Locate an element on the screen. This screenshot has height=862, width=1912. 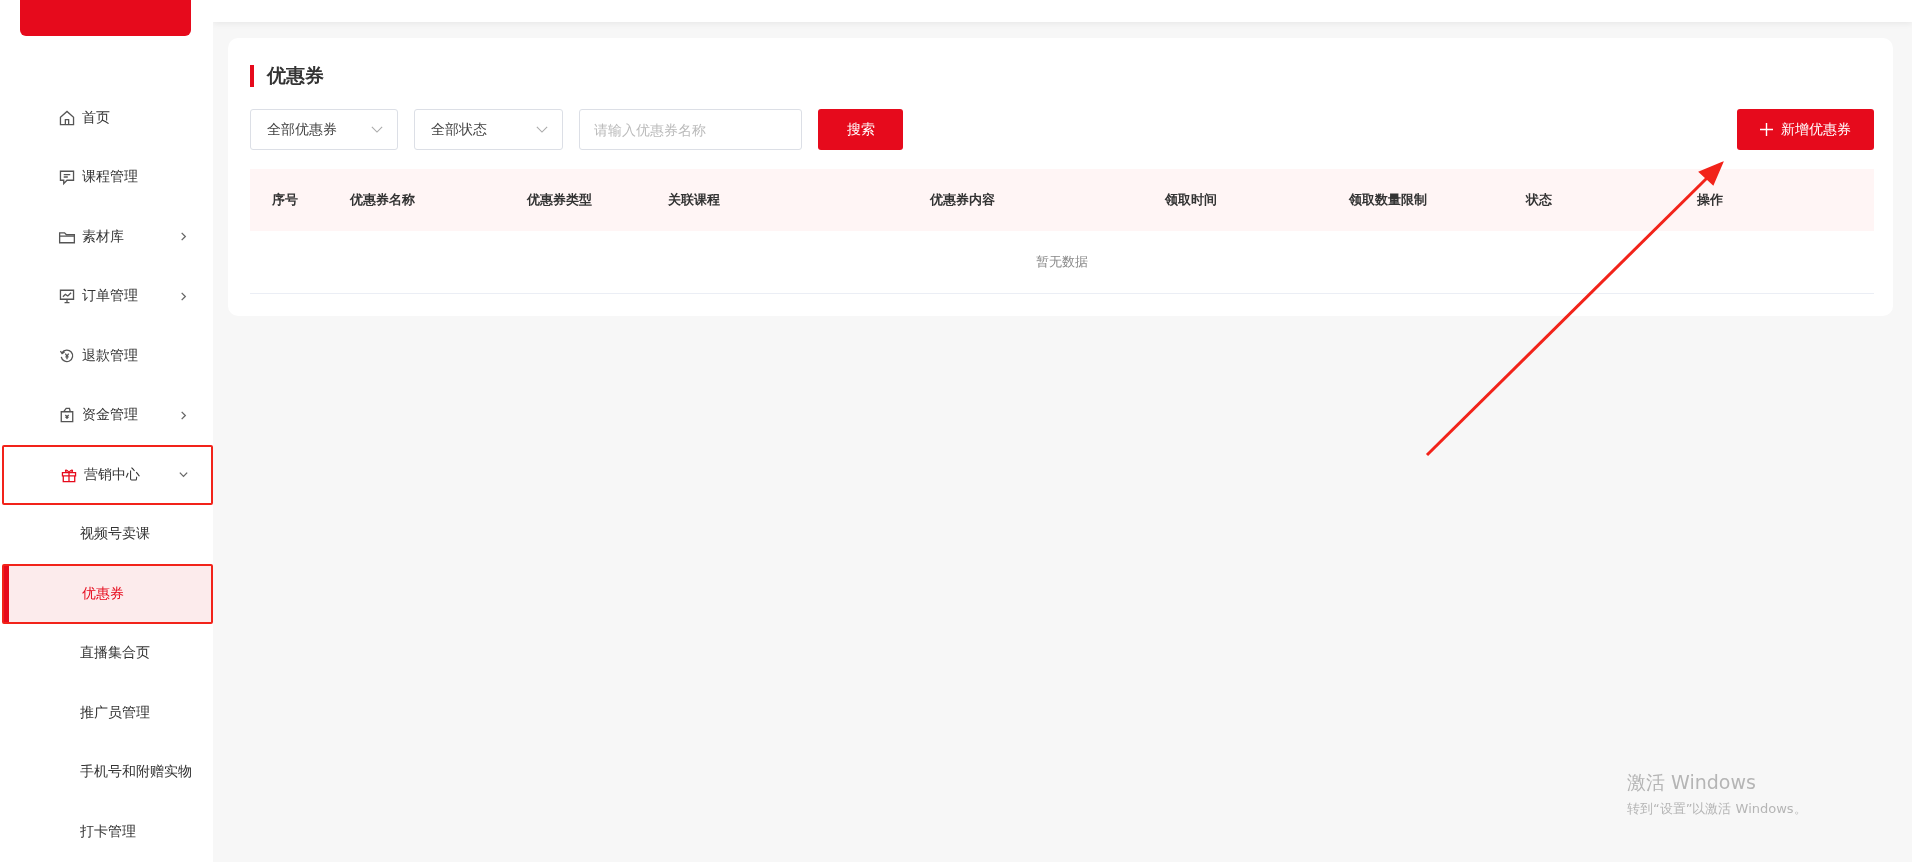
sidebar-item: 首页 is located at coordinates (106, 118).